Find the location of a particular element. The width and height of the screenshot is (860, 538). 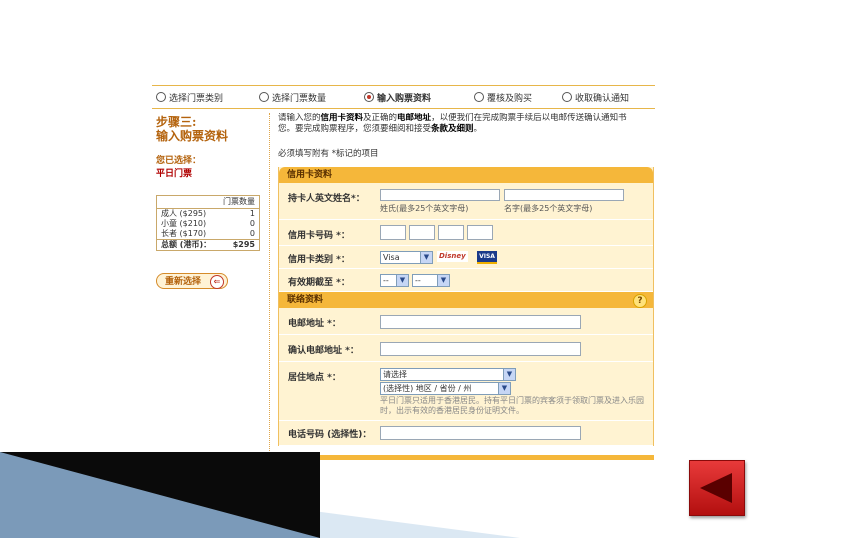

card-type-row: 信用卡类别 *： Visa ▼ Disney VISA is located at coordinates (466, 257).